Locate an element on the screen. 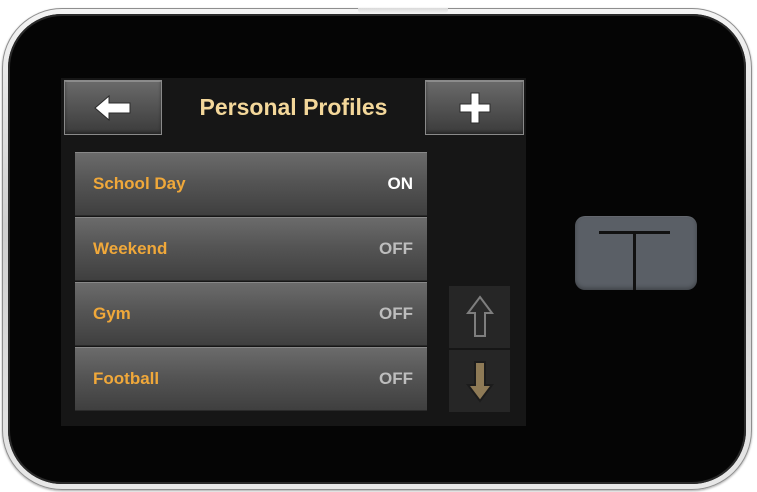  profile-item-gym: Gym OFF is located at coordinates (251, 314).